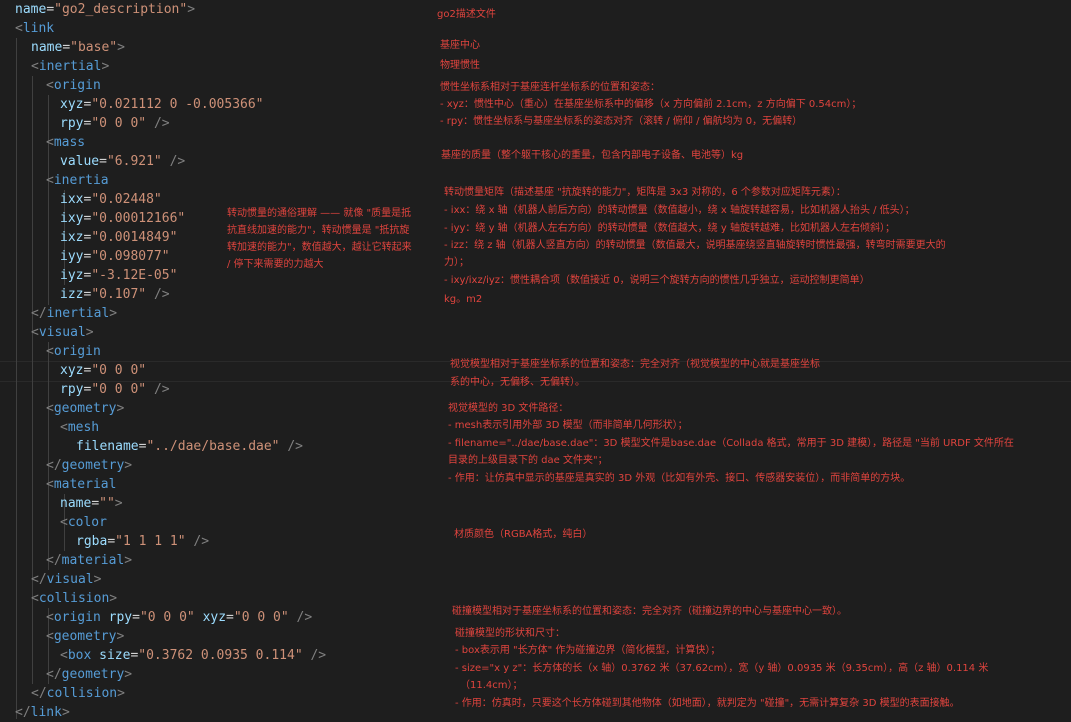 Image resolution: width=1071 pixels, height=722 pixels. I want to click on code-line: name="">, so click(91, 503).